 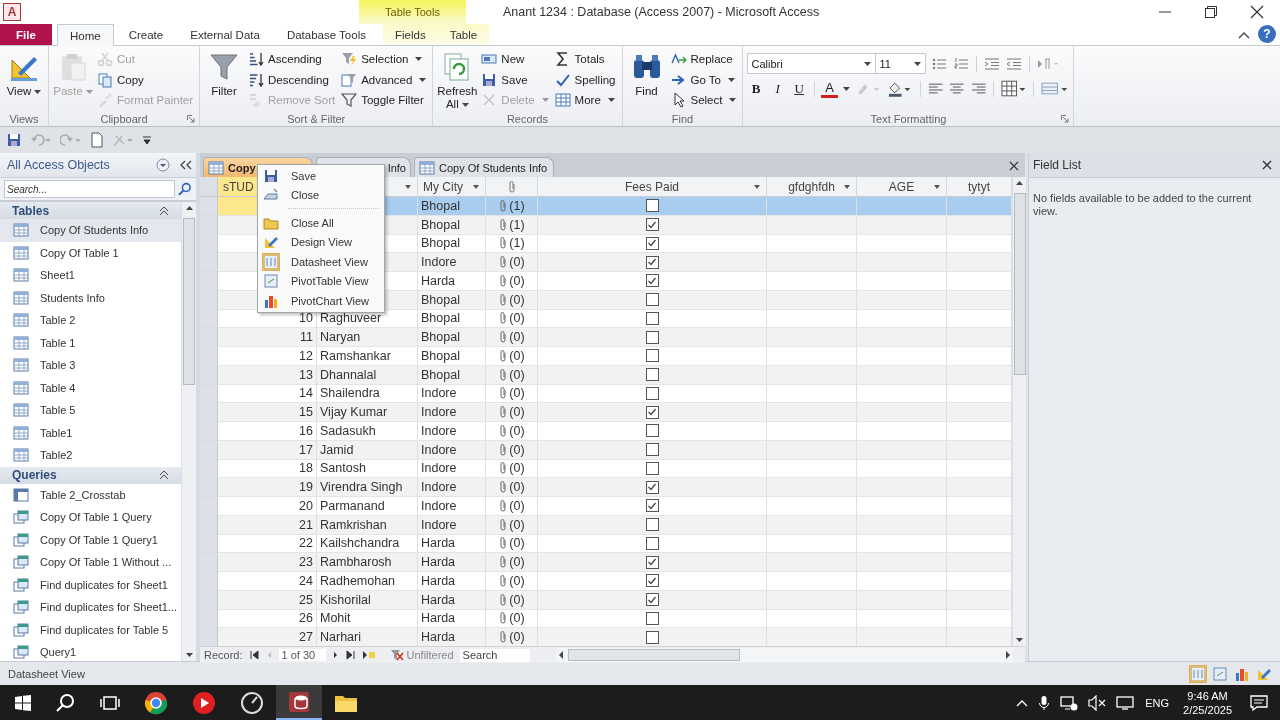 What do you see at coordinates (12, 12) in the screenshot?
I see `app-logo: A` at bounding box center [12, 12].